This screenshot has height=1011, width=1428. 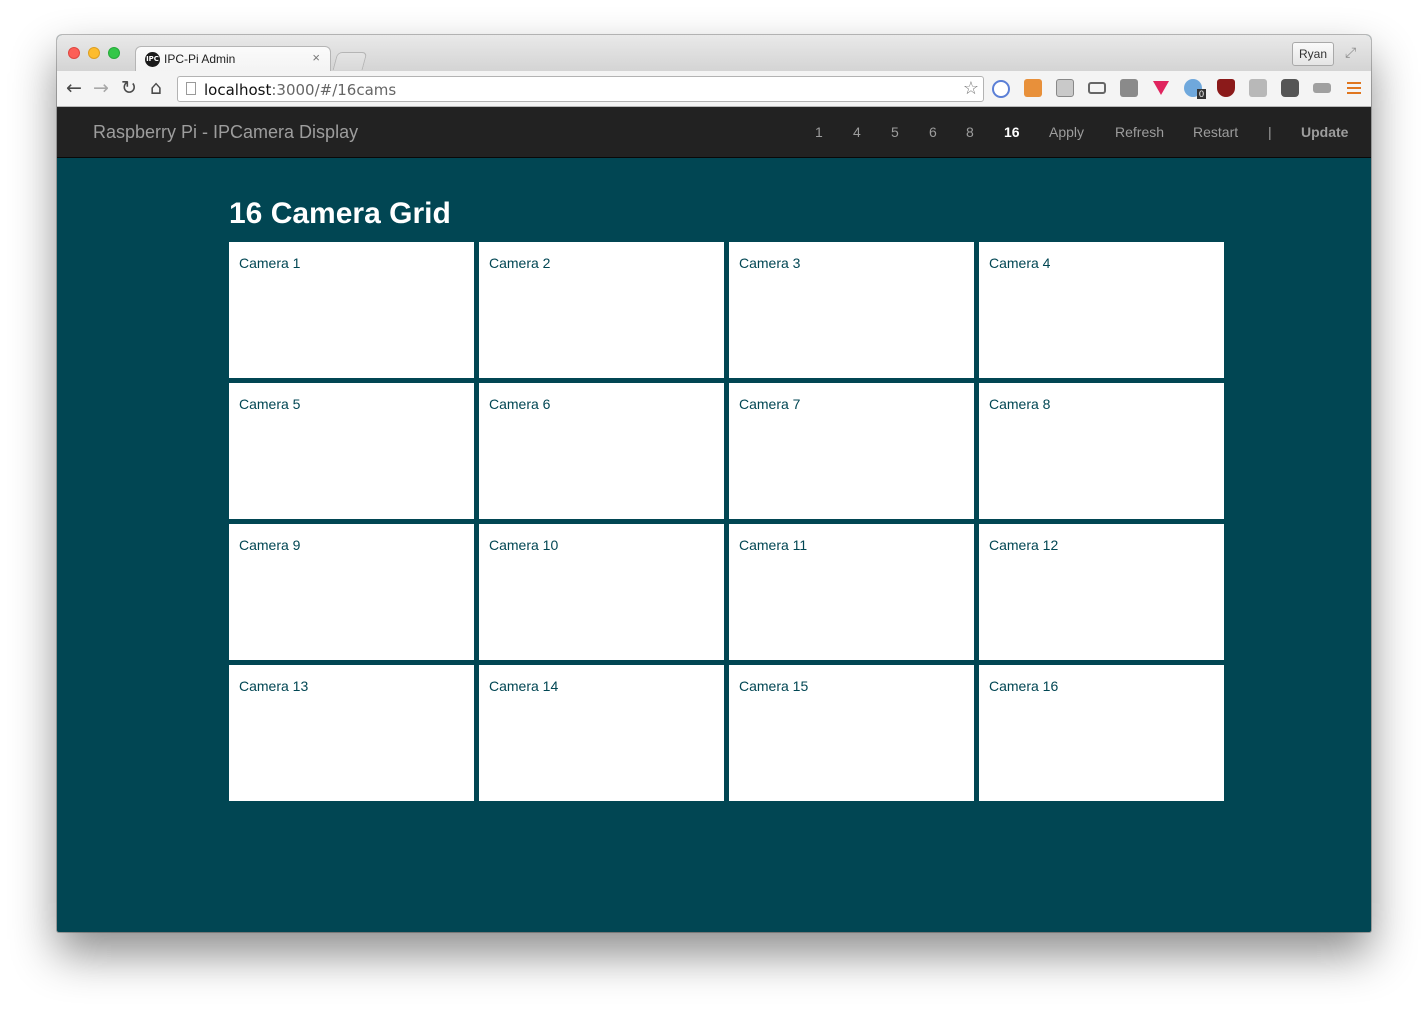 What do you see at coordinates (94, 53) in the screenshot?
I see `minimize-window-button` at bounding box center [94, 53].